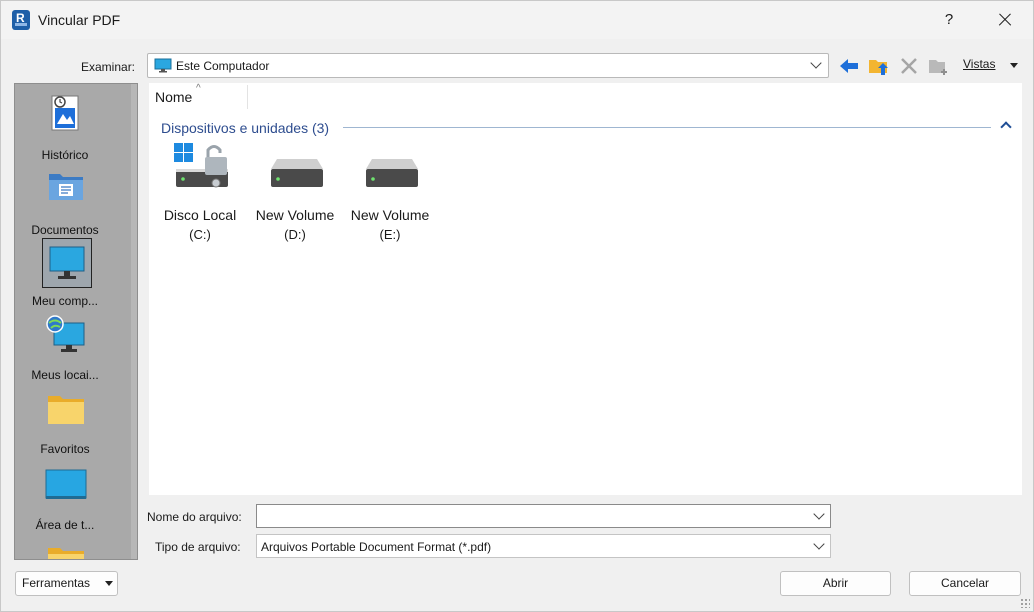  Describe the element at coordinates (108, 67) in the screenshot. I see `look-in-label: Examinar:` at that location.